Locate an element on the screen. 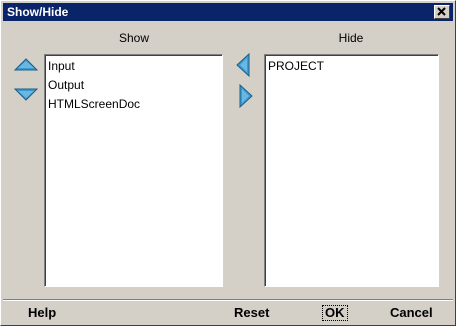 This screenshot has height=326, width=456. move-down-button is located at coordinates (26, 97).